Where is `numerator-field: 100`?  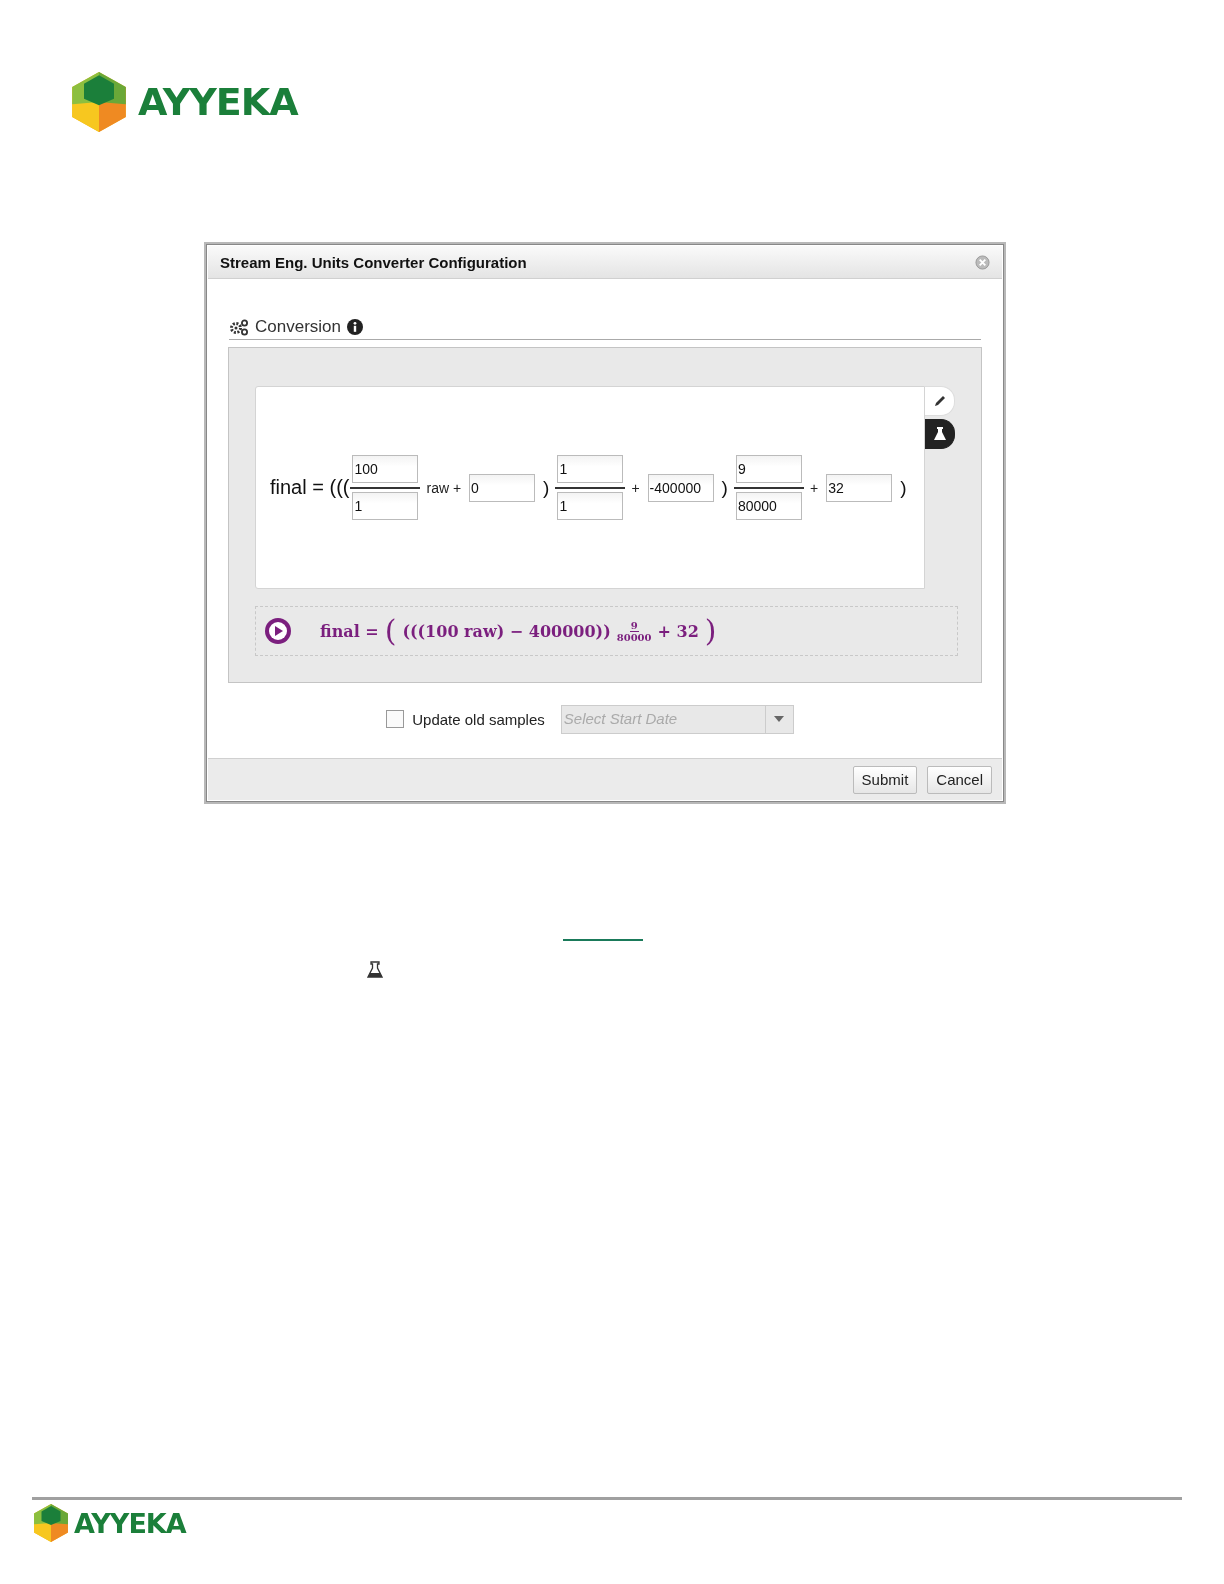
numerator-field: 100 is located at coordinates (385, 469).